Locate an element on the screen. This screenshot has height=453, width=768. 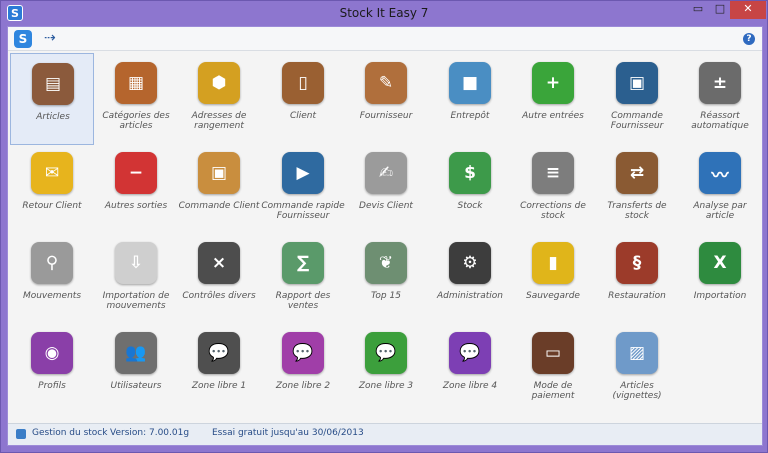
module-label: Client is located at coordinates (303, 116).